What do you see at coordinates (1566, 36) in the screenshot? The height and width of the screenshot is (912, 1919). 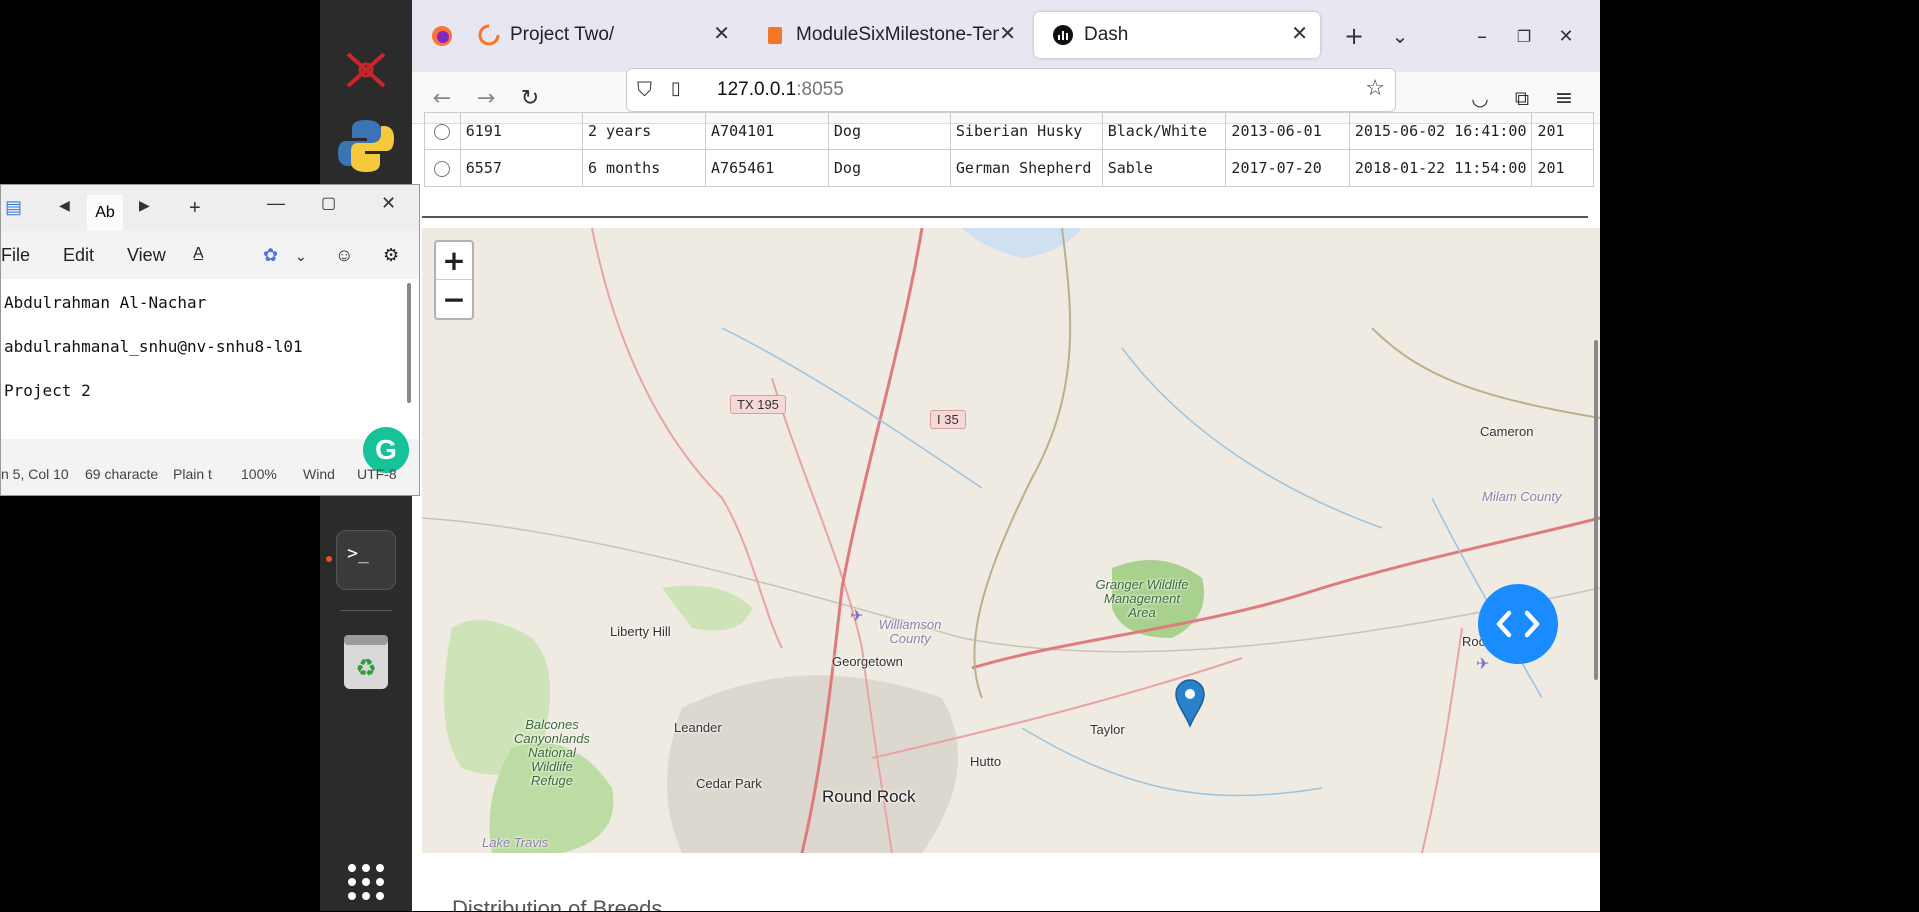 I see `close-window-icon: ✕` at bounding box center [1566, 36].